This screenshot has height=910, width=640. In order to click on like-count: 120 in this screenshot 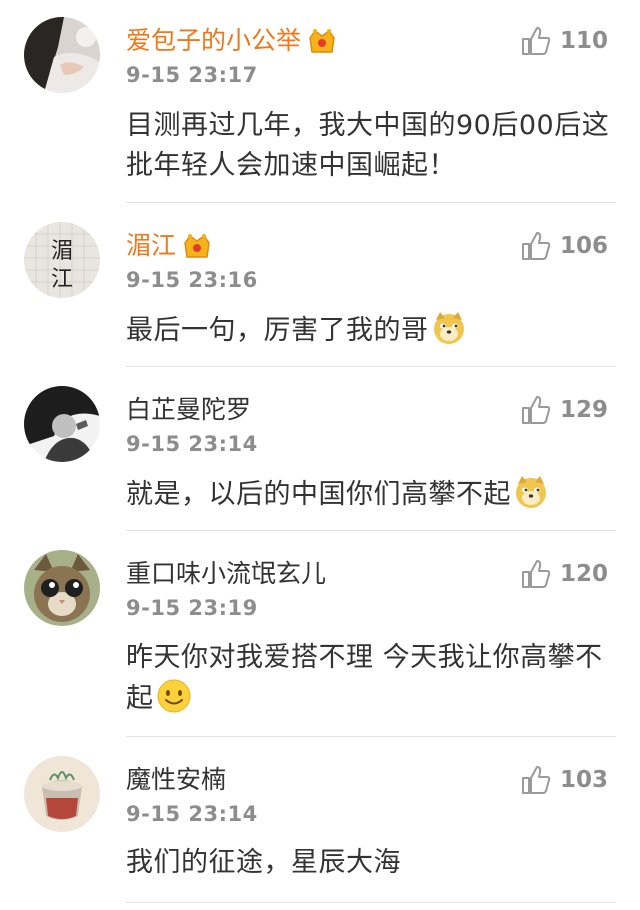, I will do `click(583, 574)`.